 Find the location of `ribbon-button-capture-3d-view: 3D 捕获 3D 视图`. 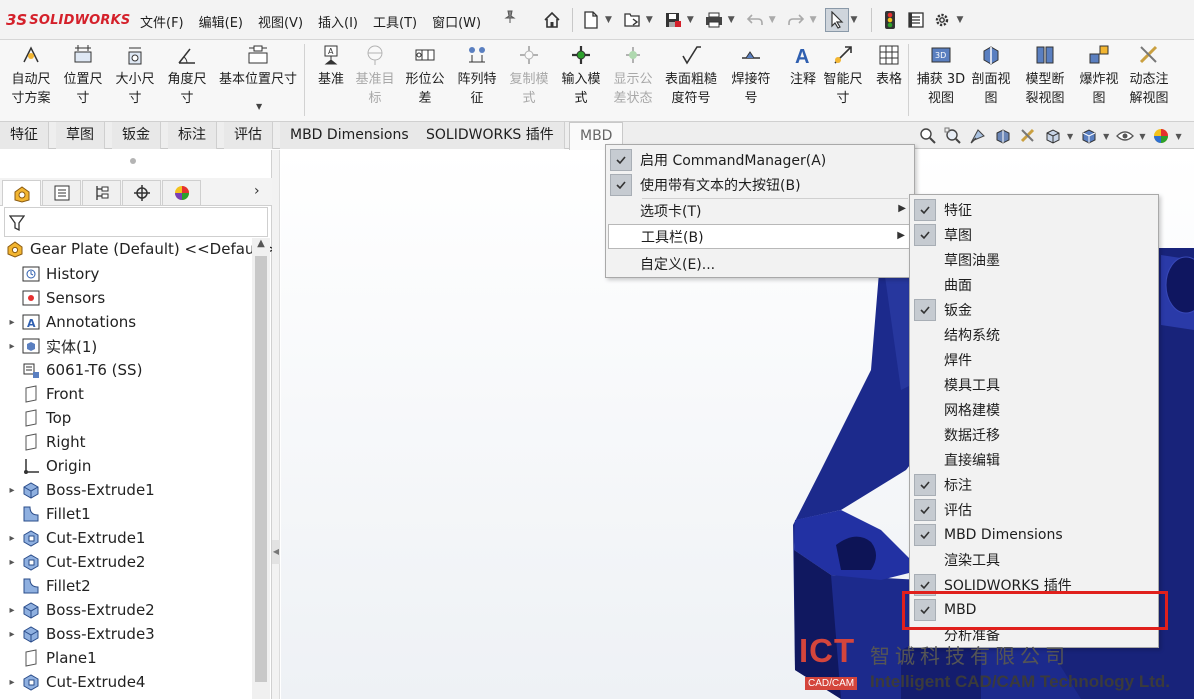

ribbon-button-capture-3d-view: 3D 捕获 3D 视图 is located at coordinates (941, 76).